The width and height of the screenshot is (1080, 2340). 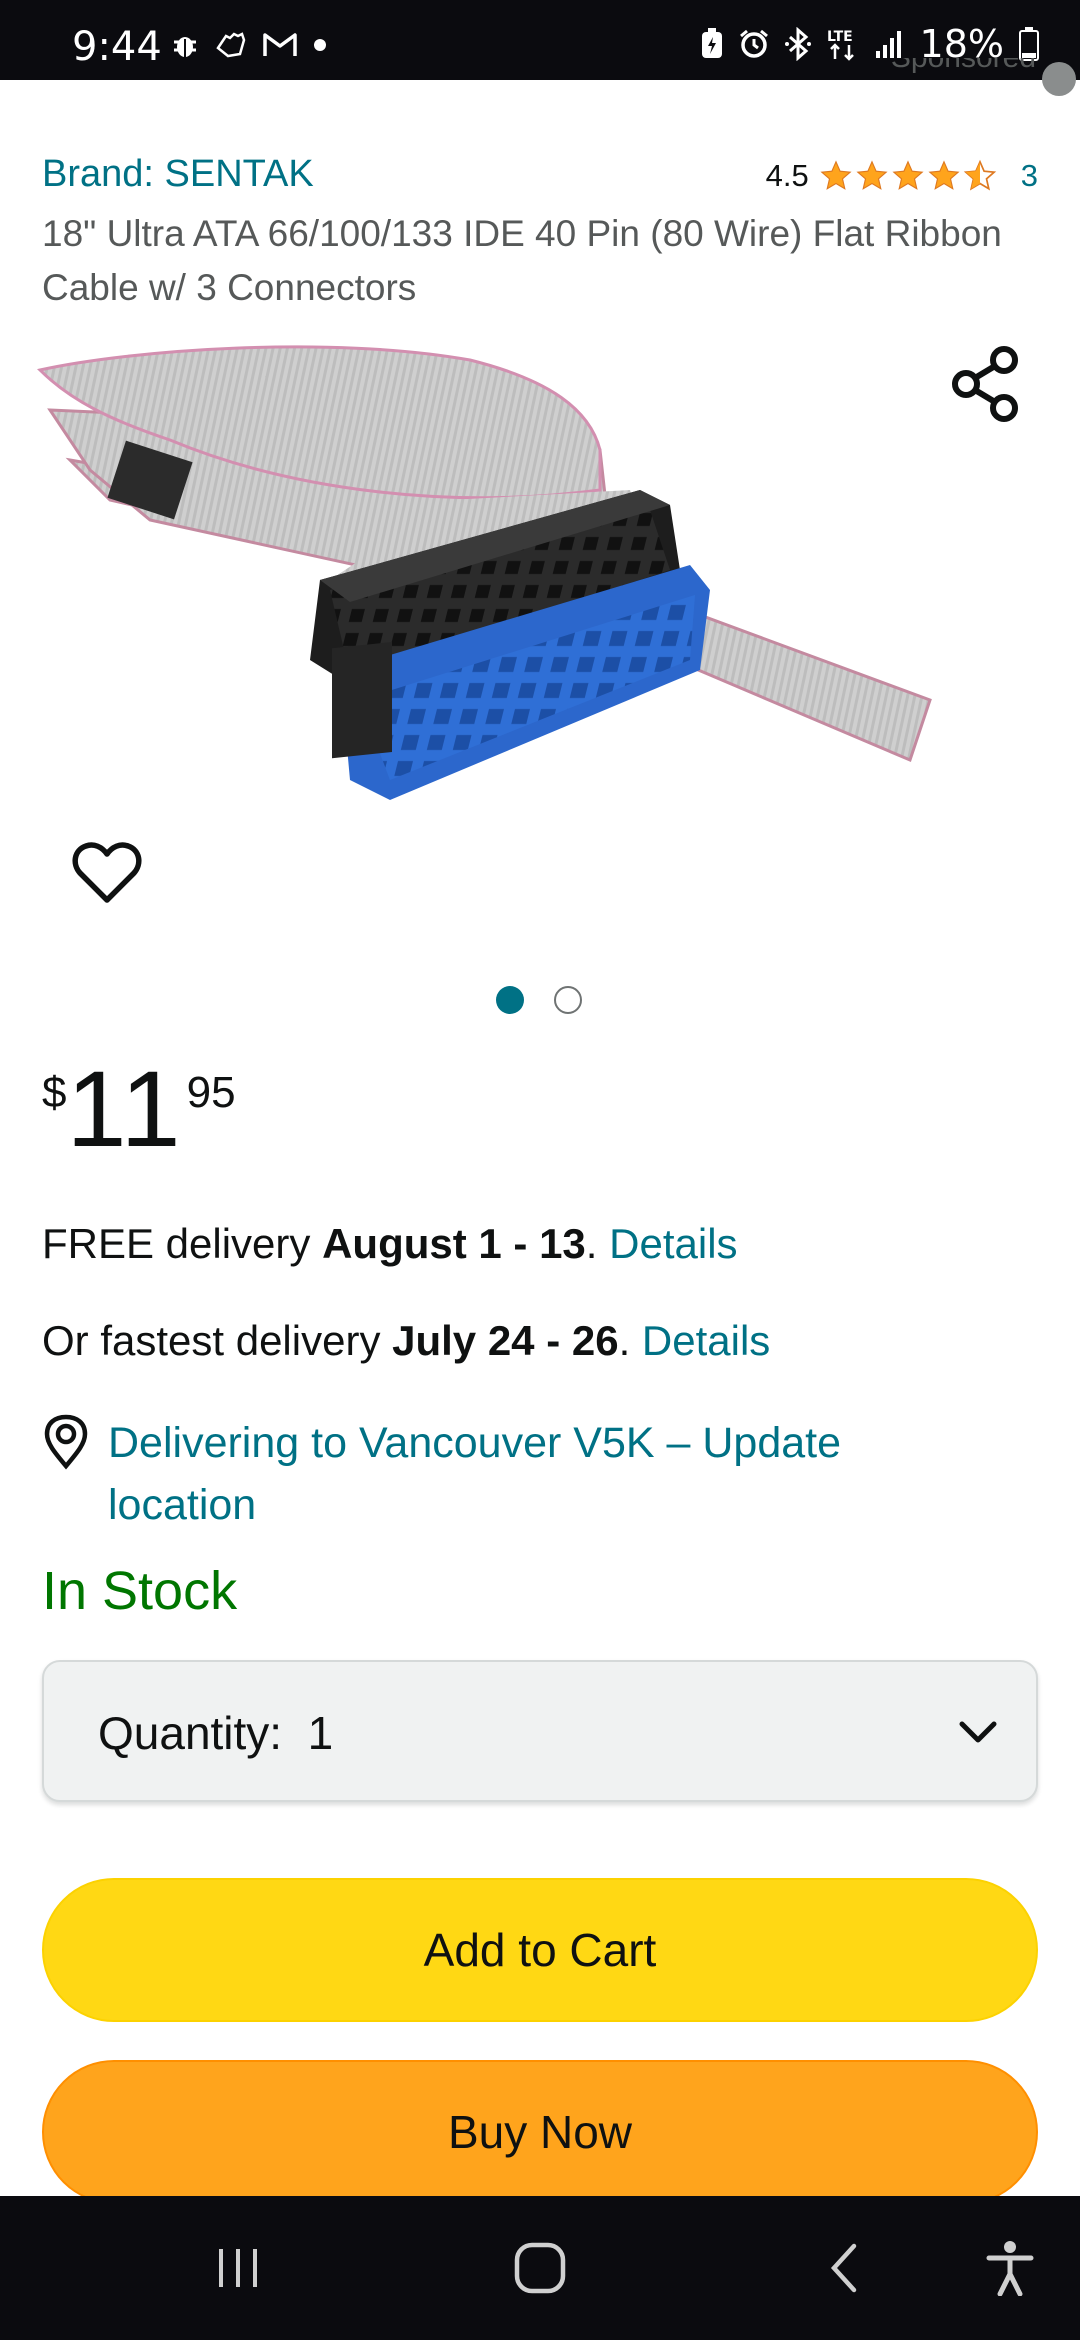 I want to click on stock-status: In Stock, so click(x=140, y=1591).